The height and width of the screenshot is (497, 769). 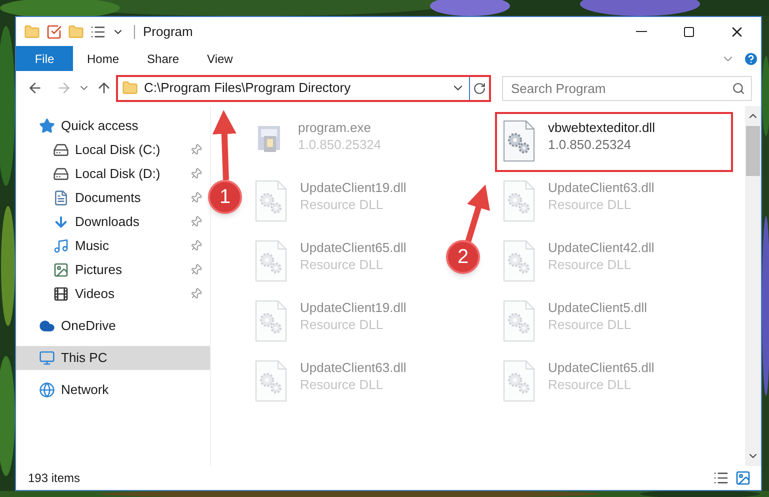 I want to click on ribbon-tab: Home, so click(x=103, y=58).